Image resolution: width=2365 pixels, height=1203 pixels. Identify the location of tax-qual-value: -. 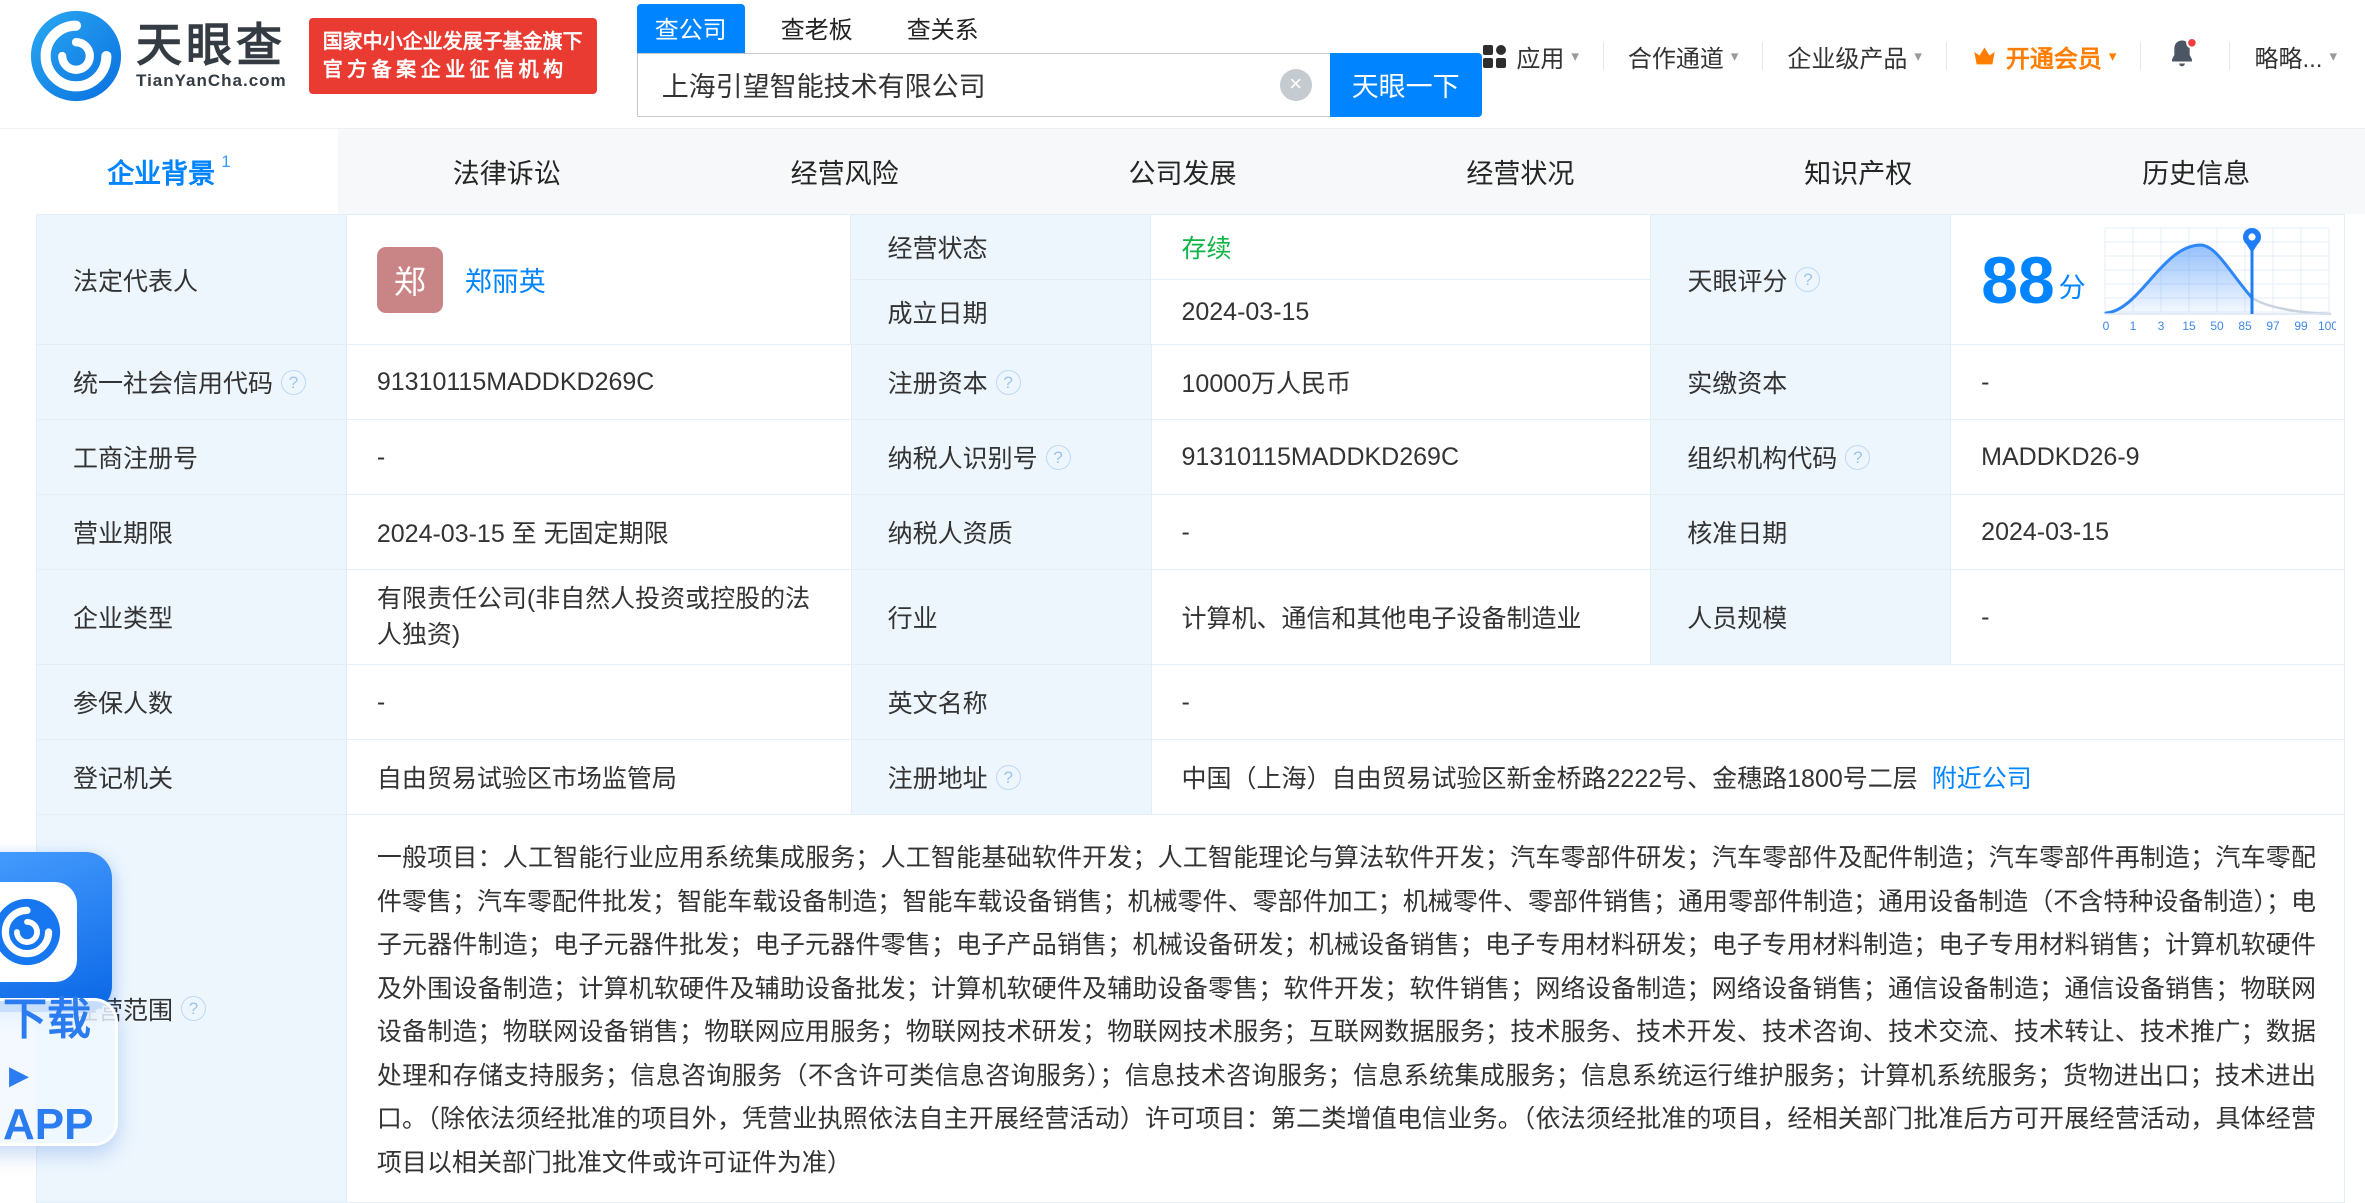
(1401, 532).